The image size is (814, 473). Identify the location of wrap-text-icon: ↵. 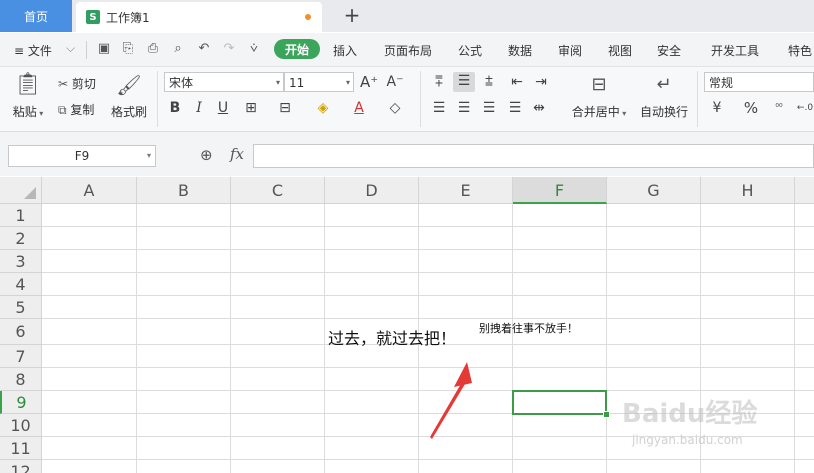
(664, 84).